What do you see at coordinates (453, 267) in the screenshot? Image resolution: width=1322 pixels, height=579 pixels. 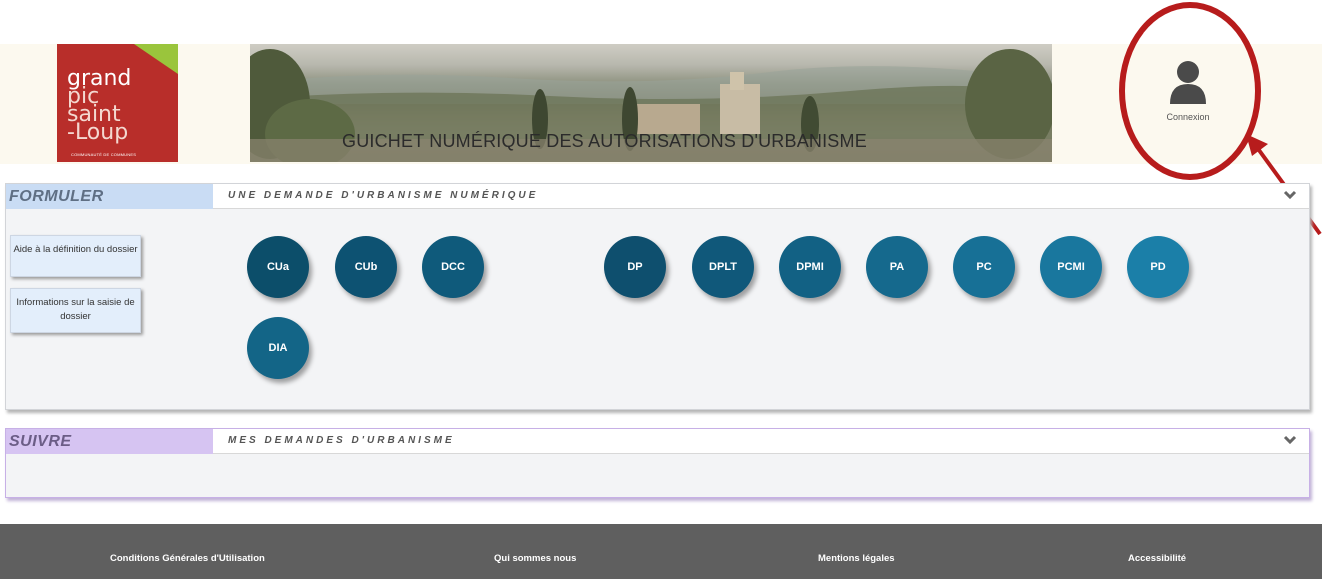 I see `bubble-dcc: DCC` at bounding box center [453, 267].